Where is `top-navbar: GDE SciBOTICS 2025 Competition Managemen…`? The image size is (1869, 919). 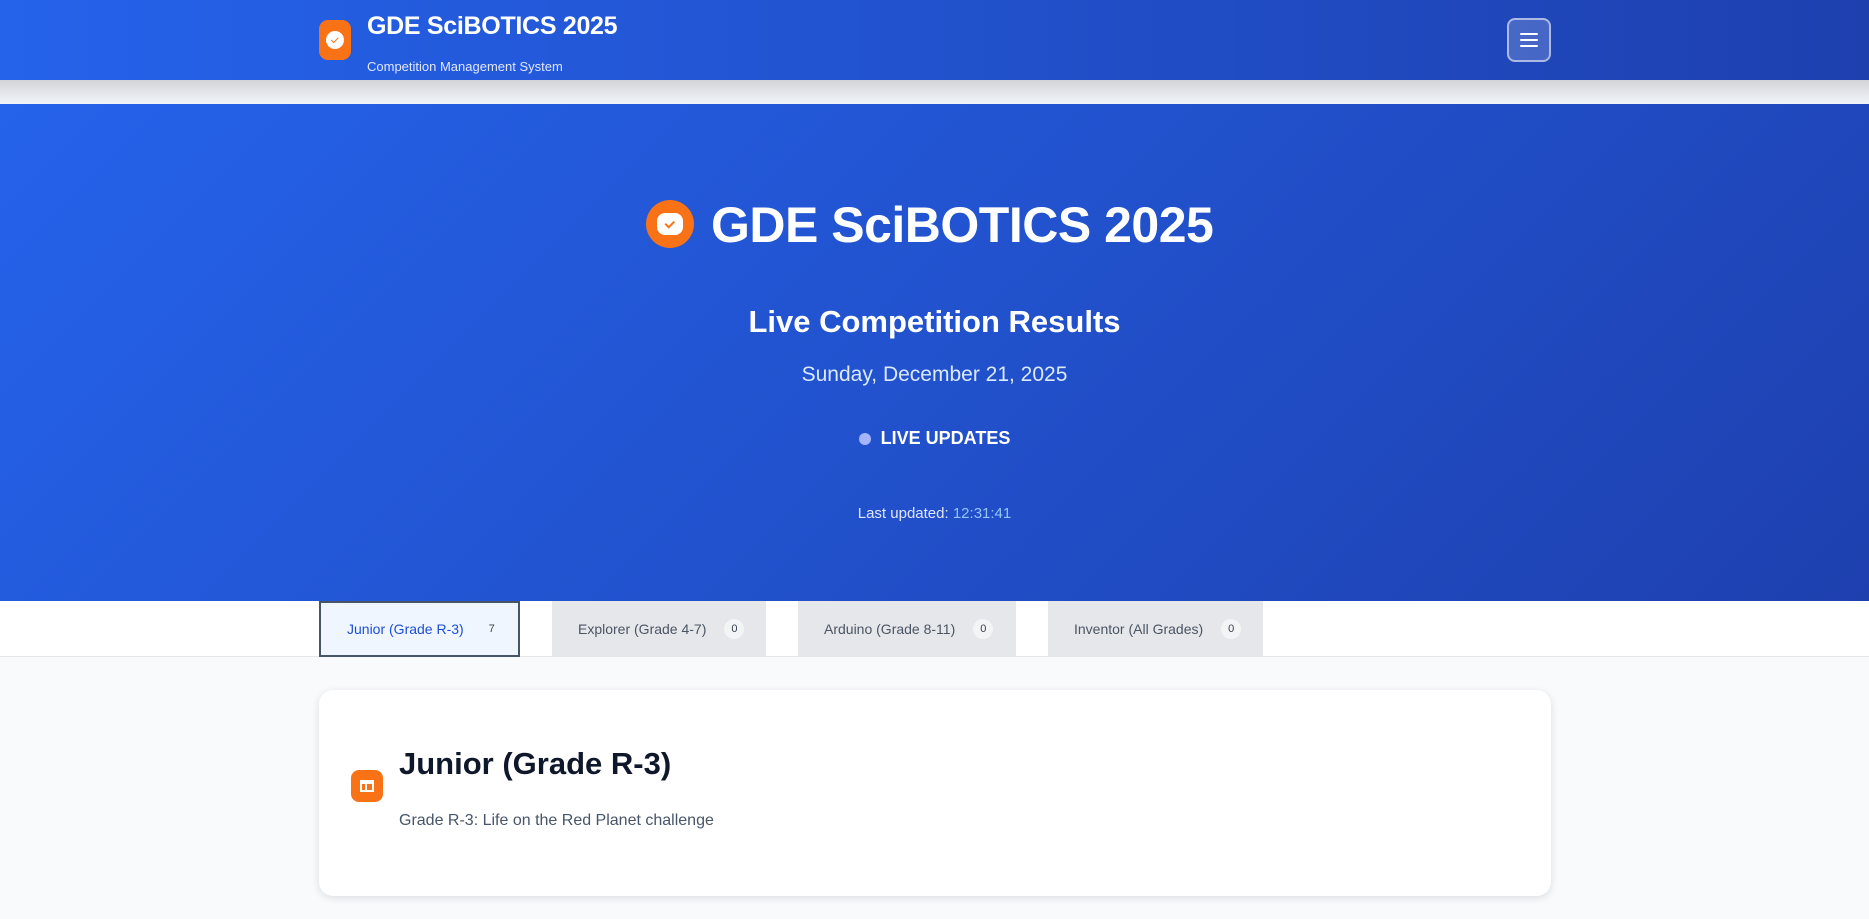 top-navbar: GDE SciBOTICS 2025 Competition Managemen… is located at coordinates (934, 40).